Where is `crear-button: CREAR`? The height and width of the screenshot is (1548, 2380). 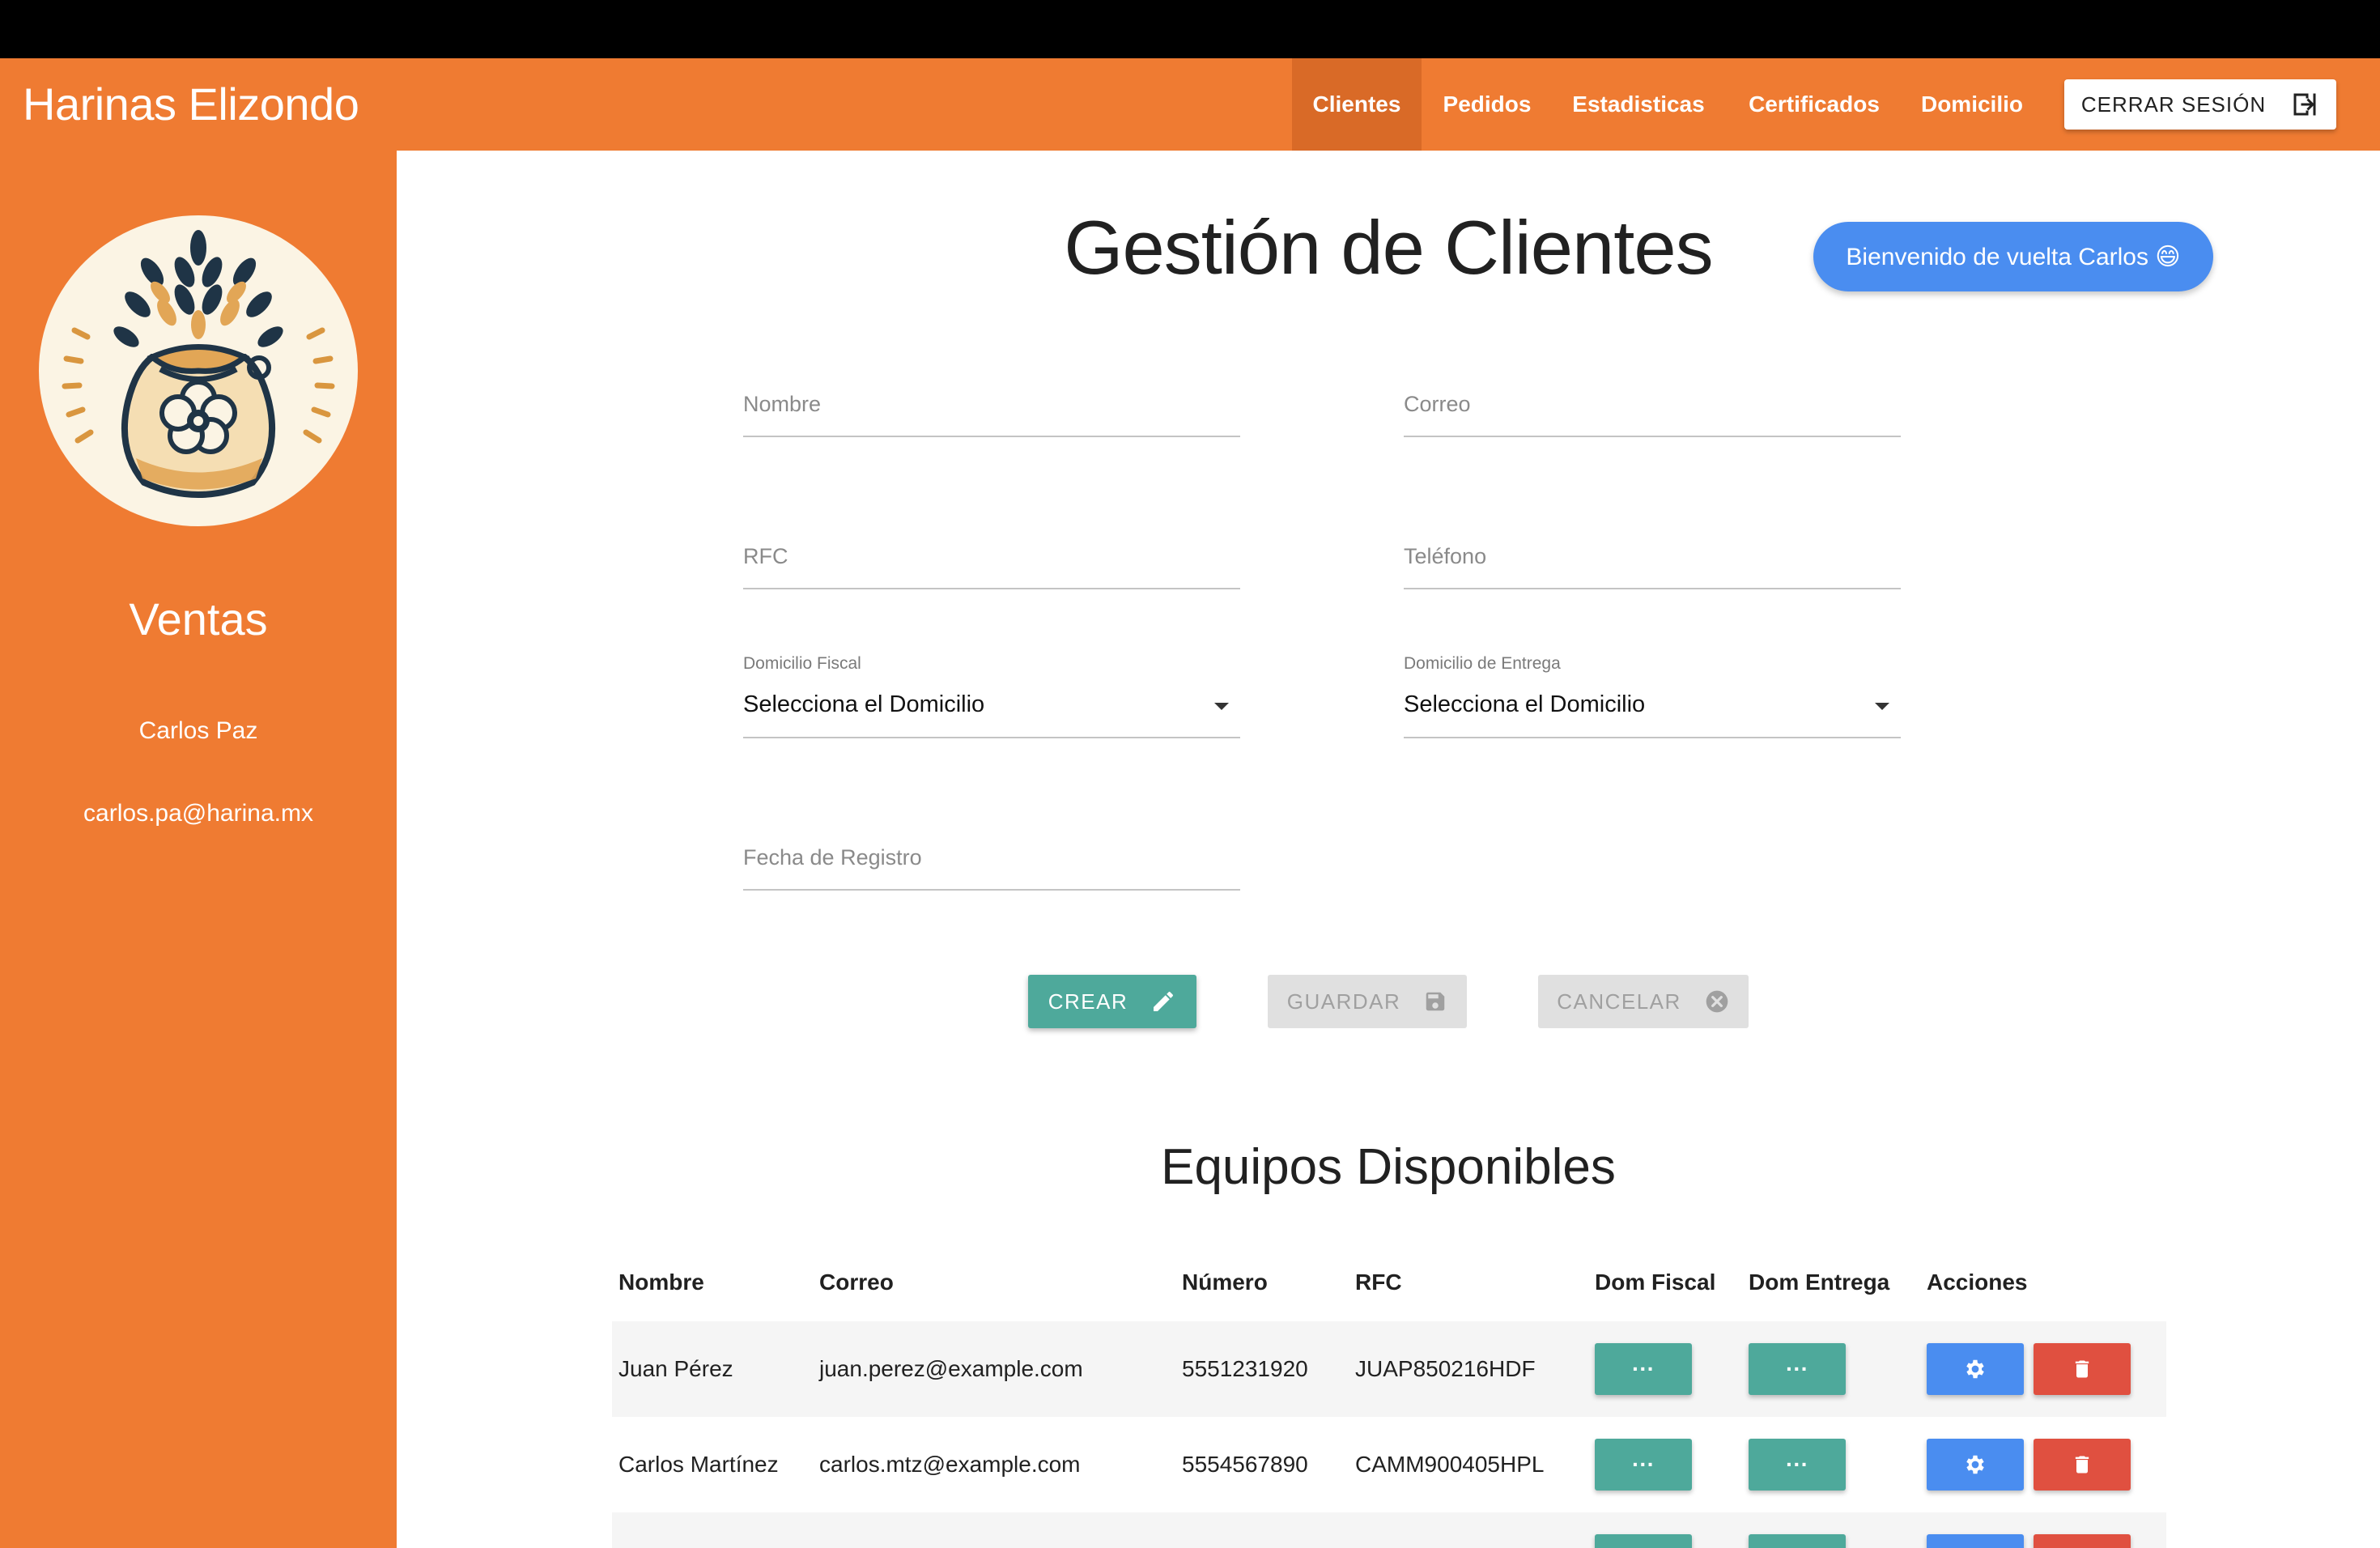
crear-button: CREAR is located at coordinates (1112, 1001).